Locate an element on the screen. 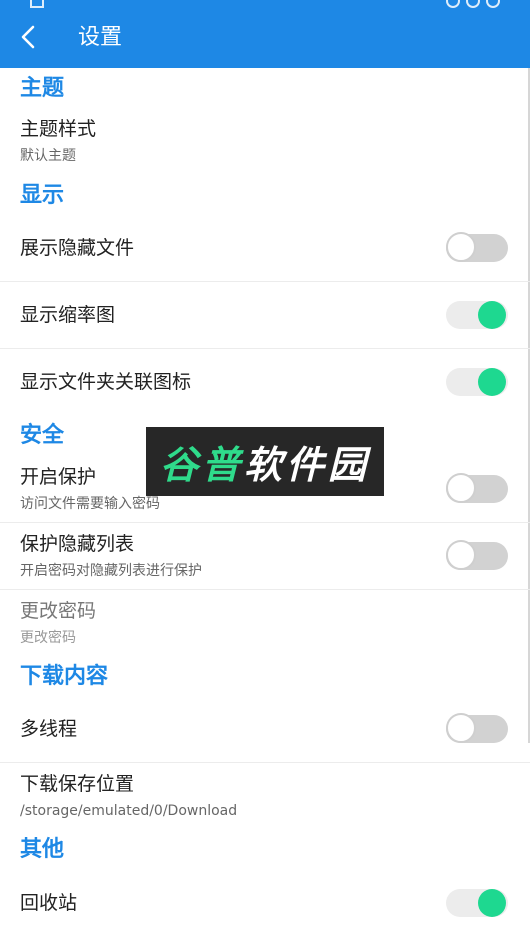  setting-subtitle: 默认主题 is located at coordinates (48, 156).